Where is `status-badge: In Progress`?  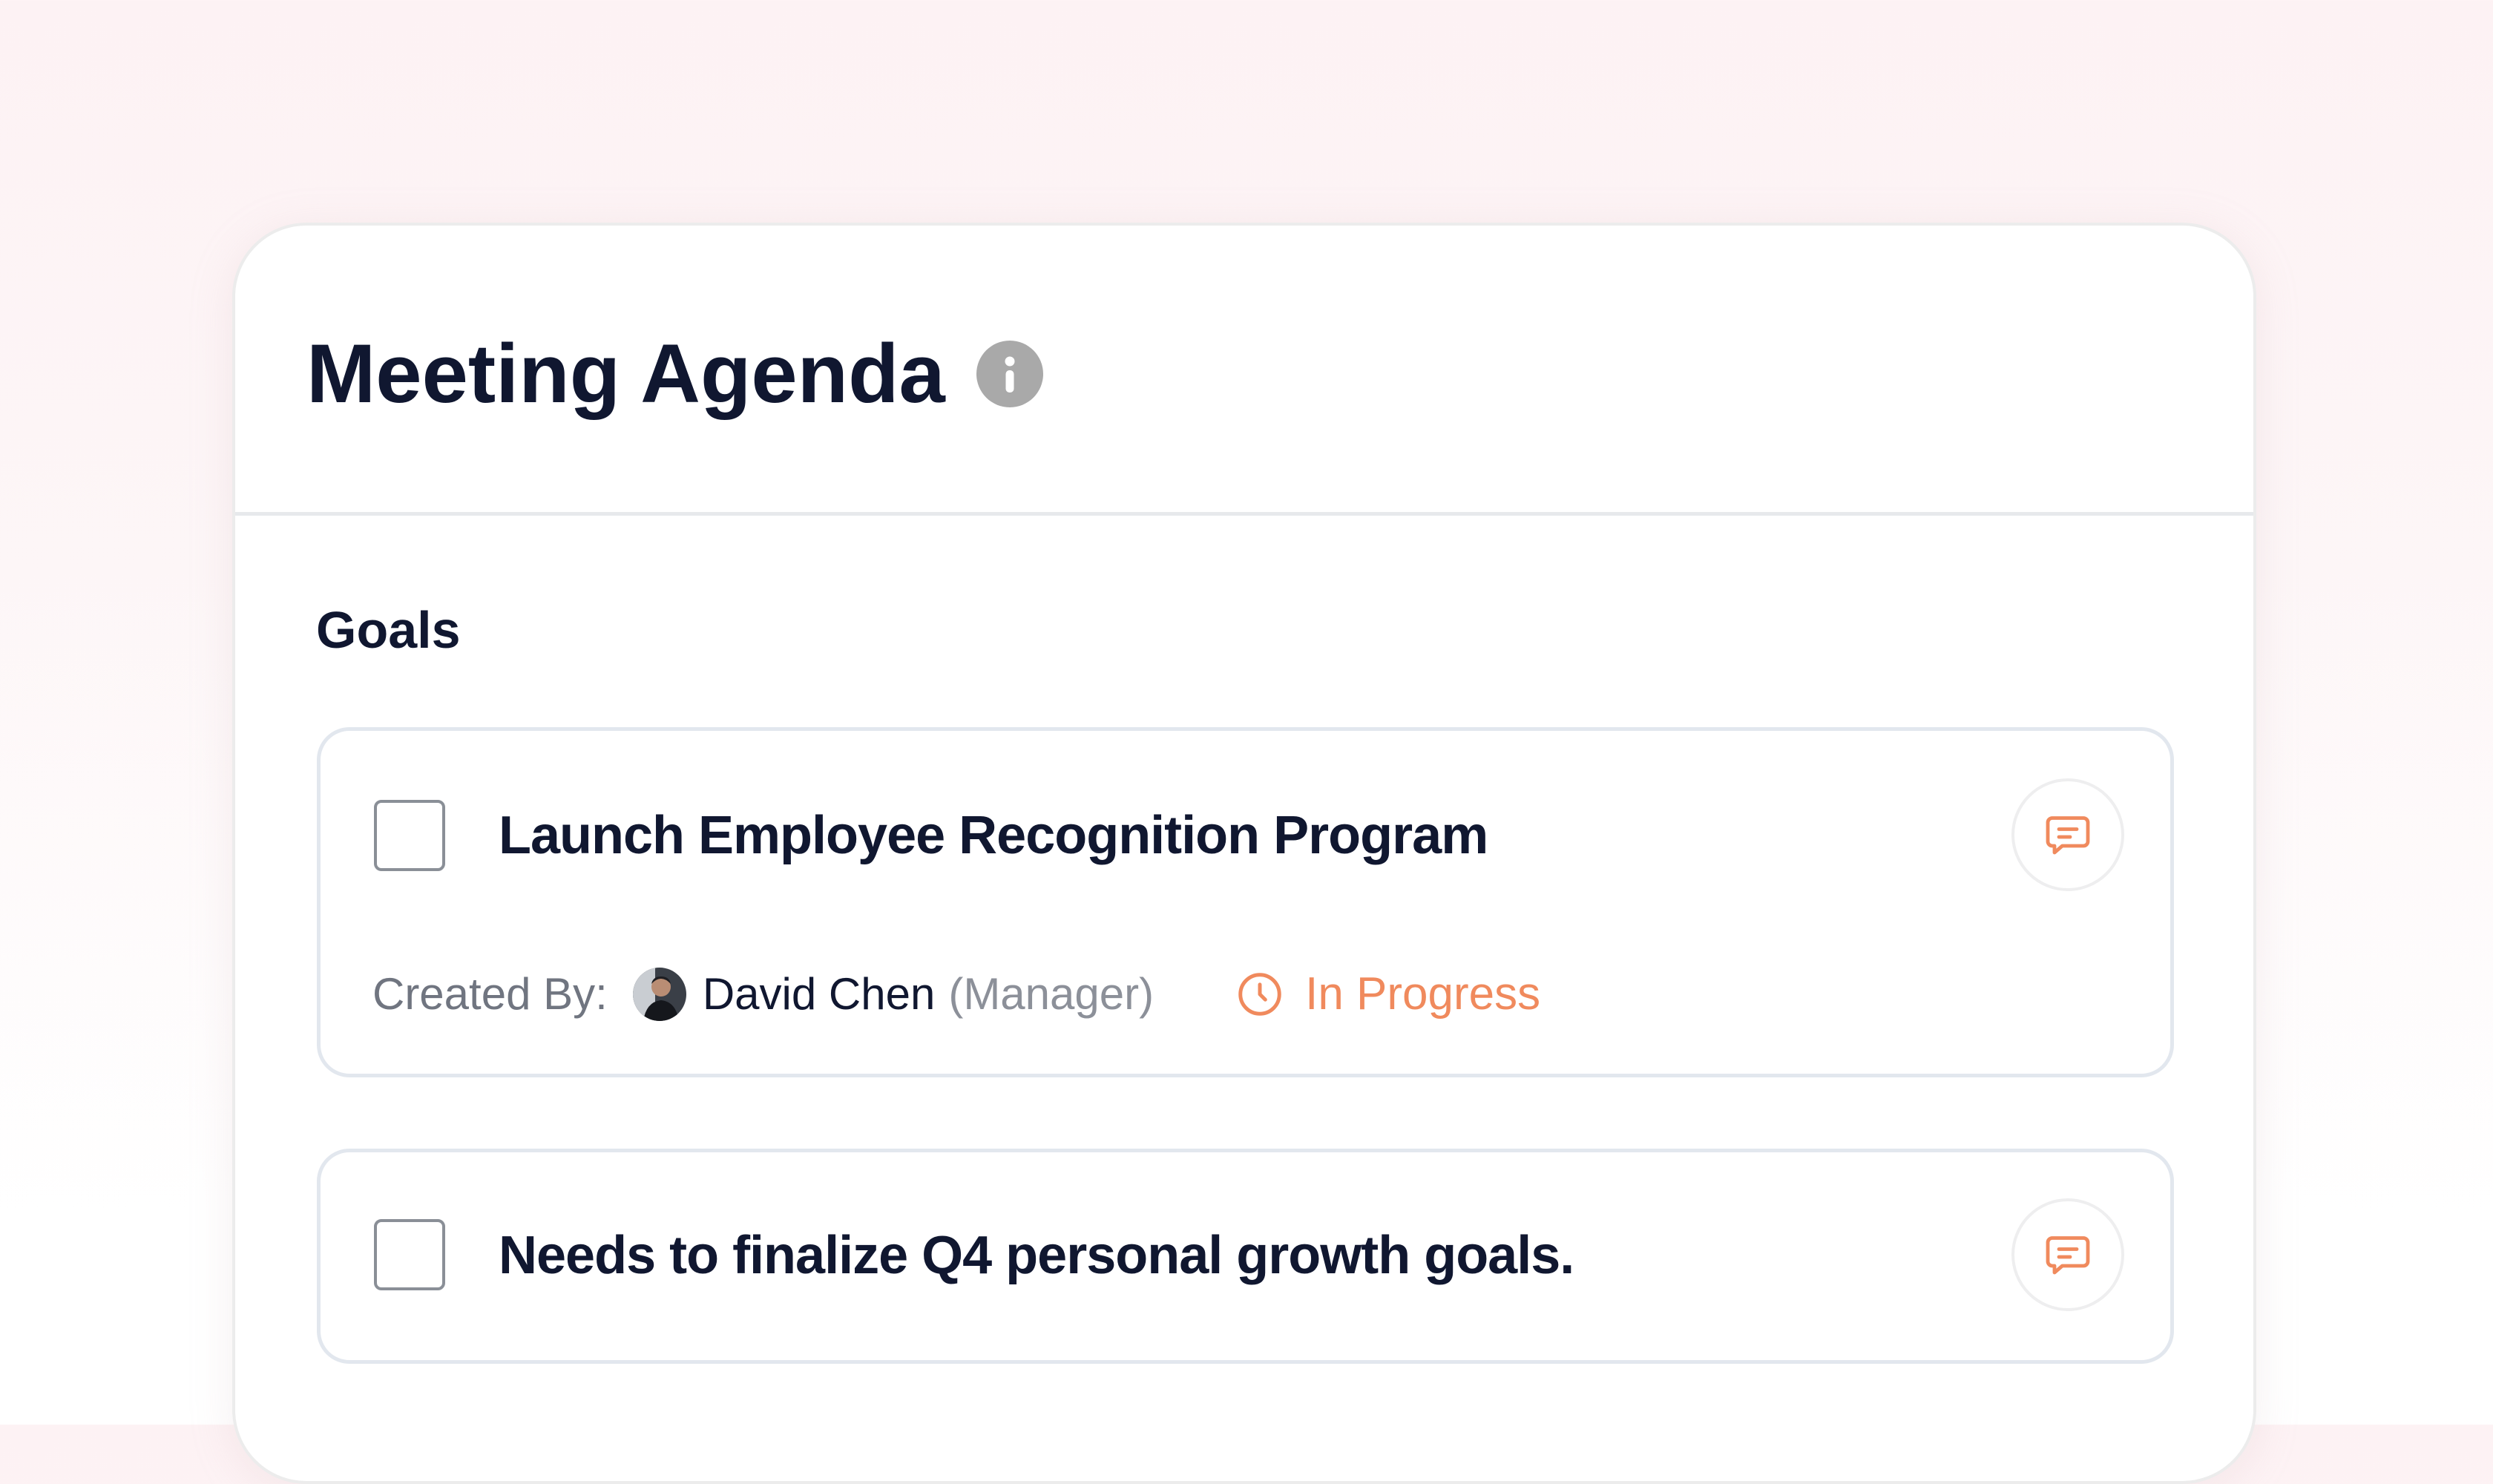
status-badge: In Progress is located at coordinates (1387, 994).